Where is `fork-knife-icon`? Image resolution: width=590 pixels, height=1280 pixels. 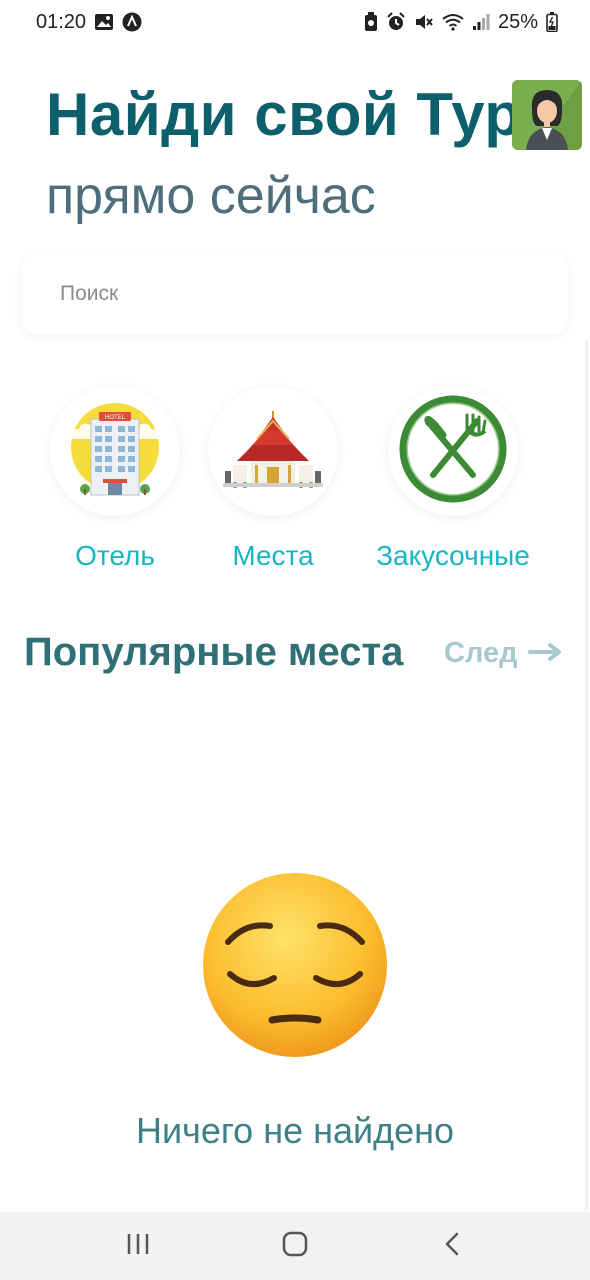 fork-knife-icon is located at coordinates (453, 451).